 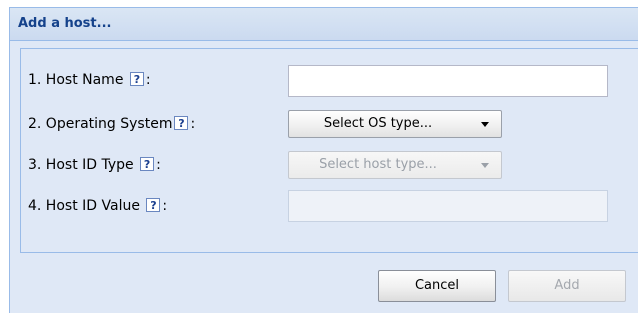 I want to click on os-label: 2. Operating System, so click(x=100, y=124).